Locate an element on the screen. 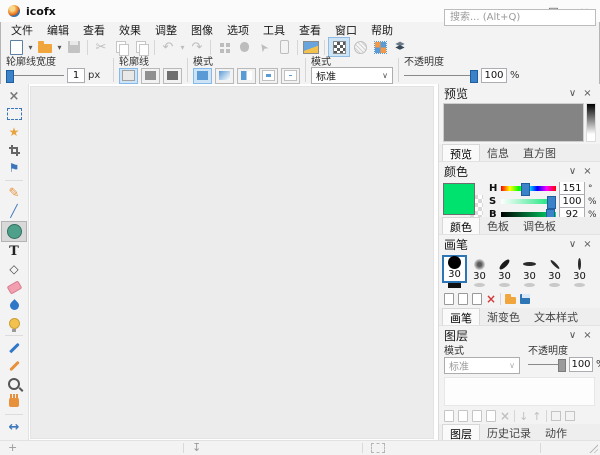 The height and width of the screenshot is (455, 600). tab-brush: 画笔 is located at coordinates (461, 316).